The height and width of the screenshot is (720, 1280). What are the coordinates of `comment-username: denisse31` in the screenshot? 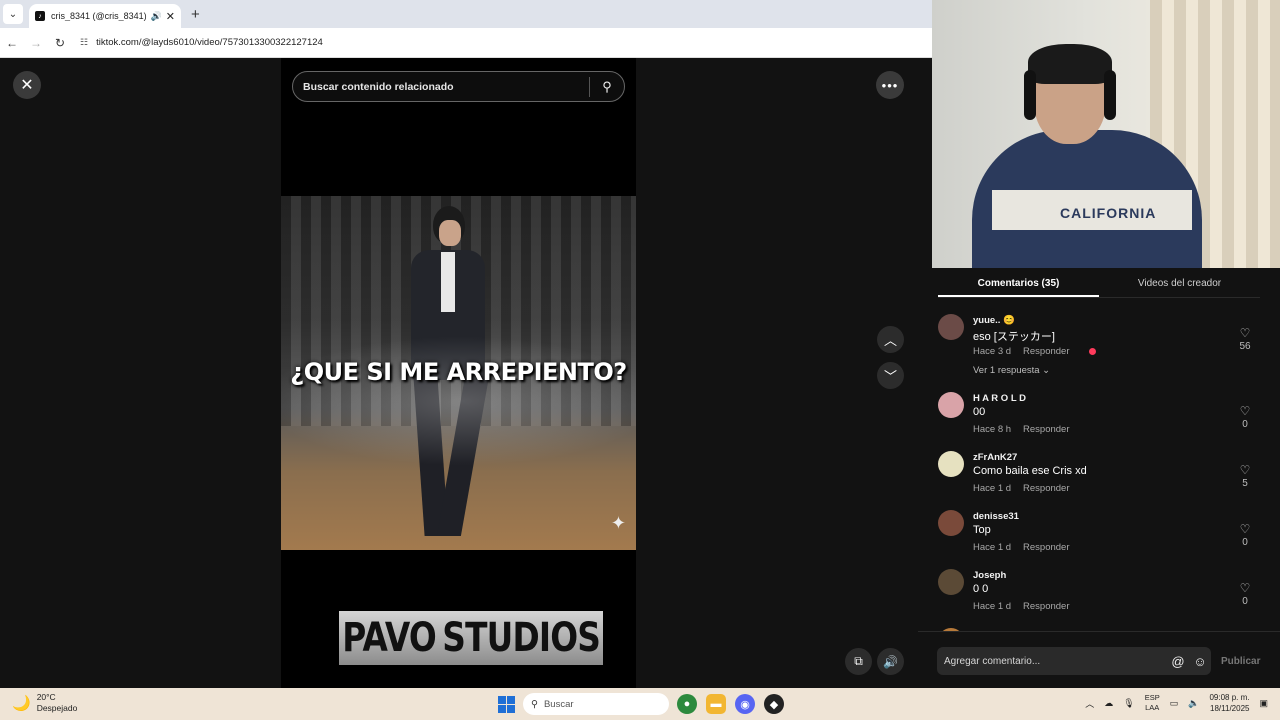 It's located at (996, 516).